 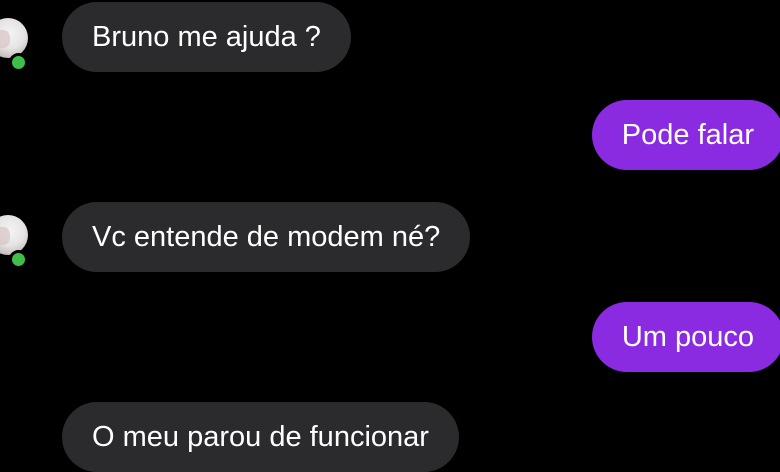 I want to click on message-text: Um pouco, so click(x=687, y=336).